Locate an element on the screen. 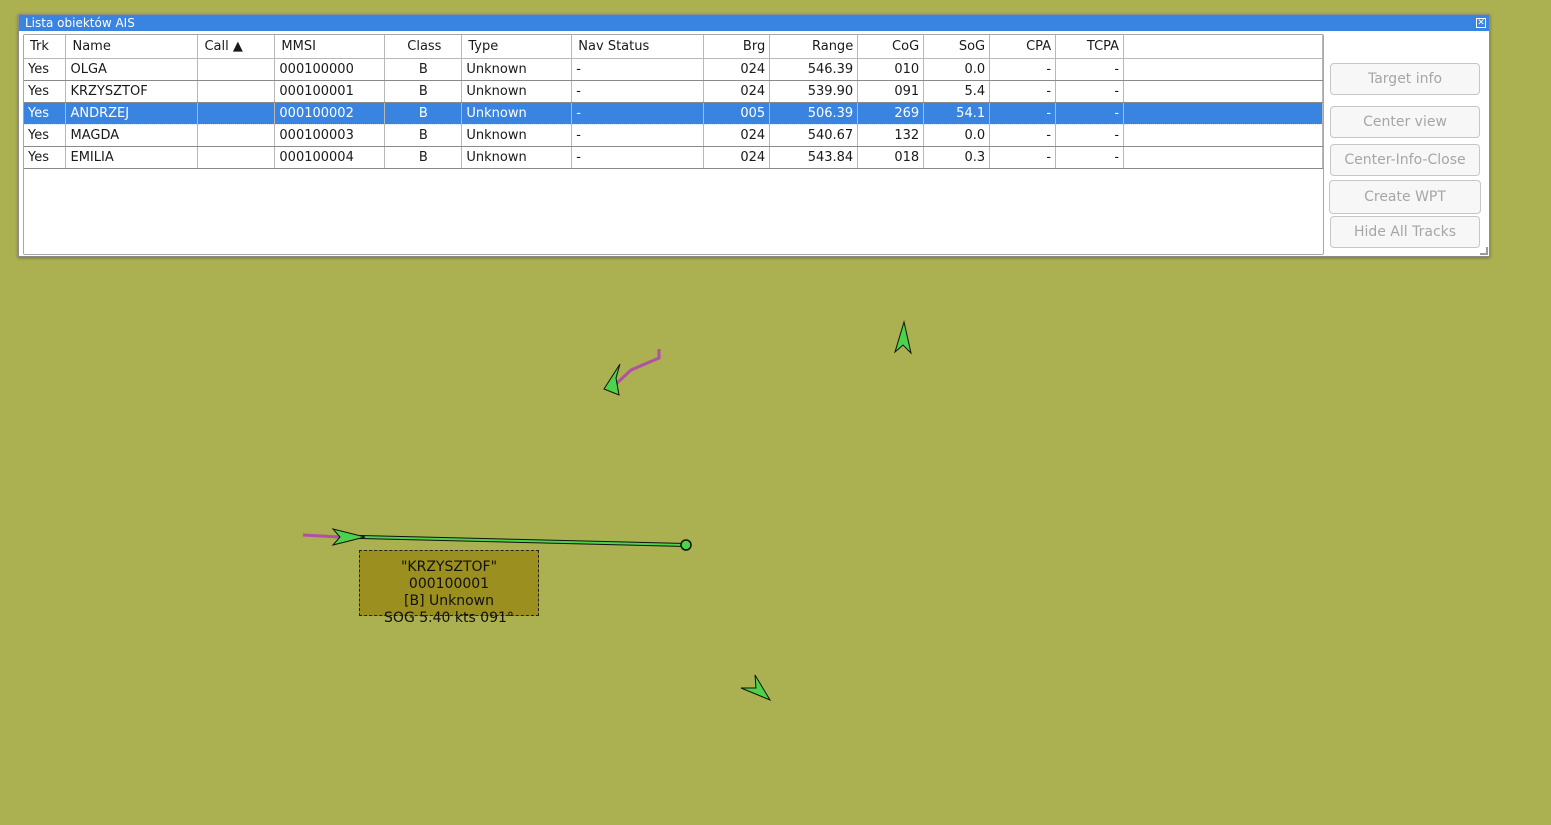 This screenshot has height=825, width=1551. predictor-endpoint is located at coordinates (686, 545).